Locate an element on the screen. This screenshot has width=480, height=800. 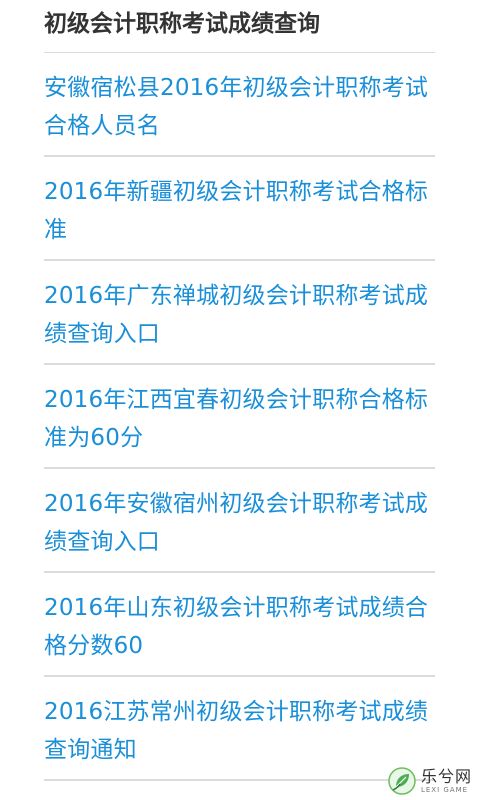
list-item: 2016年广东禅城初级会计职称考试成绩查询入口 is located at coordinates (239, 313).